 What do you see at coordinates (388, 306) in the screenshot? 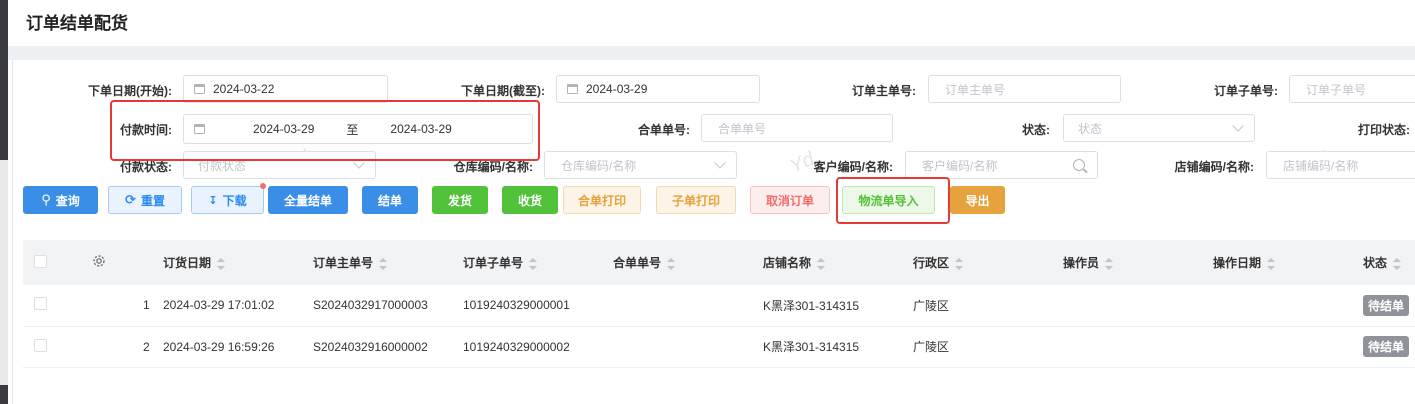
I see `cell-main-no: S2024032917000003` at bounding box center [388, 306].